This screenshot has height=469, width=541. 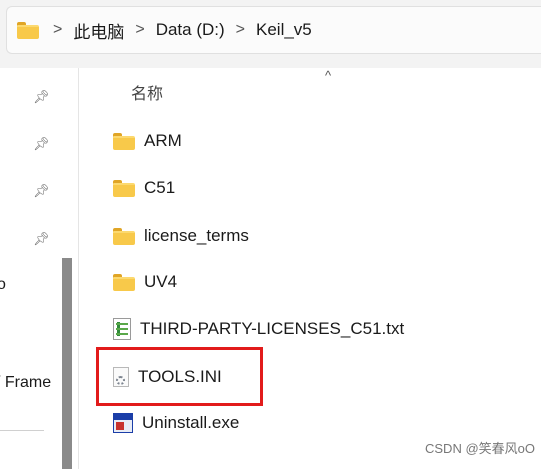 I want to click on file-name: UV4, so click(x=161, y=281).